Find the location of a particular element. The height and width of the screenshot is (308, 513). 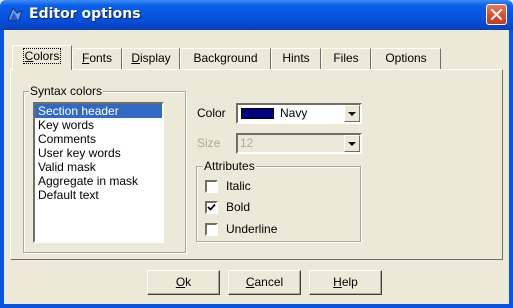

tab-options: Options is located at coordinates (406, 58).